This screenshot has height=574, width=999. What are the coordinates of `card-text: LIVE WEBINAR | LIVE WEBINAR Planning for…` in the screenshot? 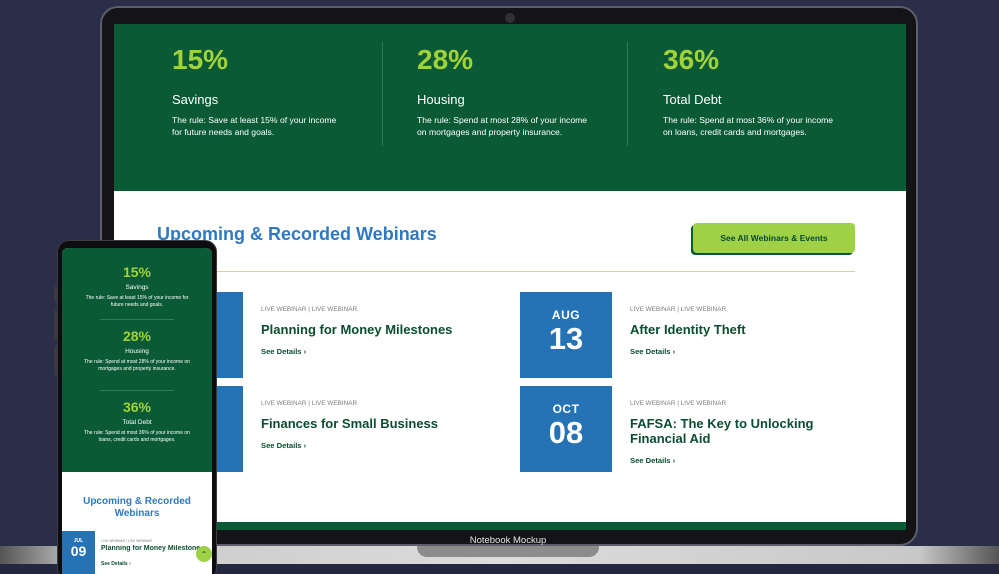 It's located at (381, 324).